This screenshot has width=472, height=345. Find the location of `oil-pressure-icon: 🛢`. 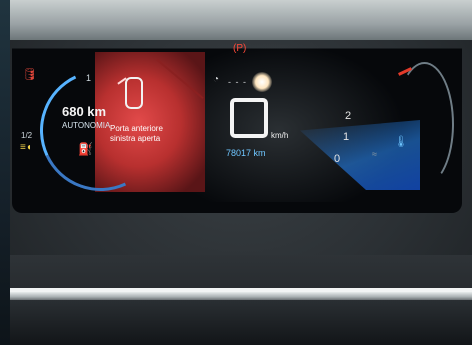

oil-pressure-icon: 🛢 is located at coordinates (30, 74).